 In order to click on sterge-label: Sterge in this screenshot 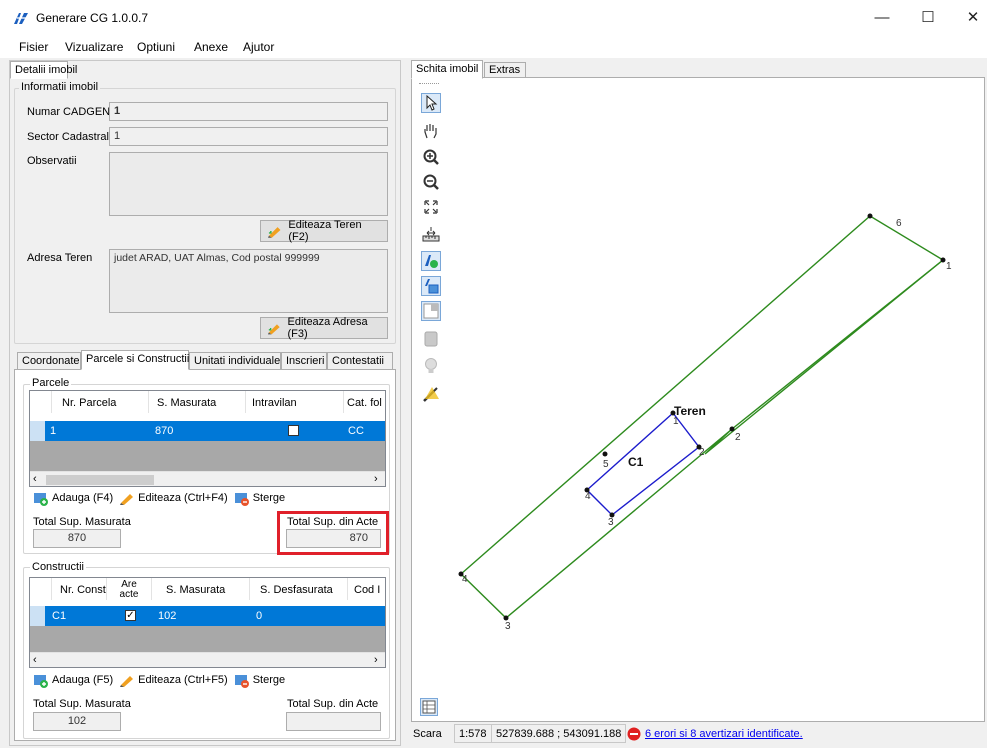, I will do `click(269, 680)`.